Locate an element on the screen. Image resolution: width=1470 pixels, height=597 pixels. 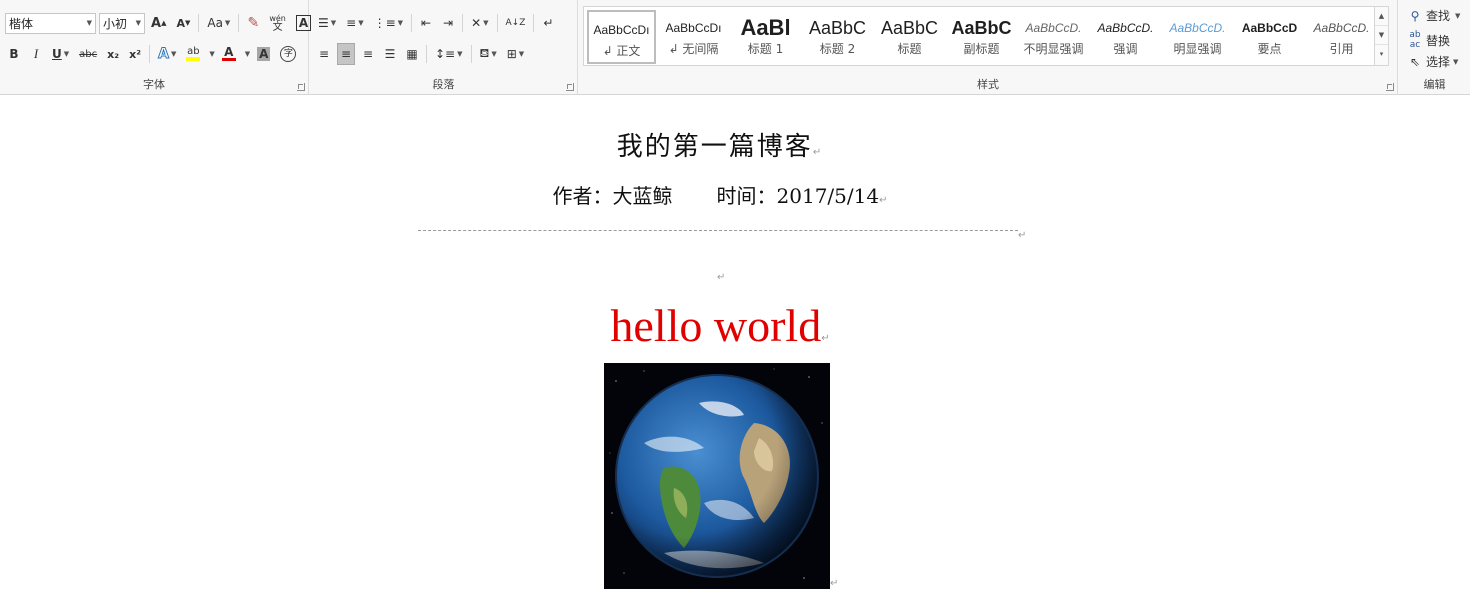
style-name: 标题 1 is located at coordinates (765, 49).